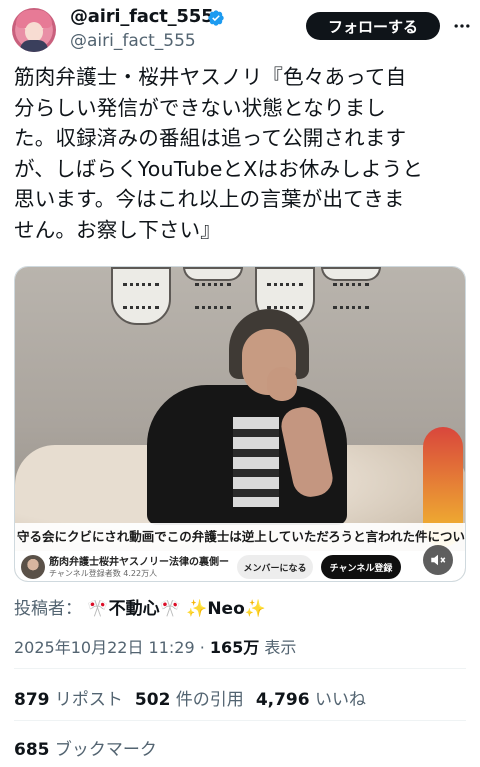 The width and height of the screenshot is (480, 767). I want to click on quotes-stat: 502 件の引用, so click(189, 700).